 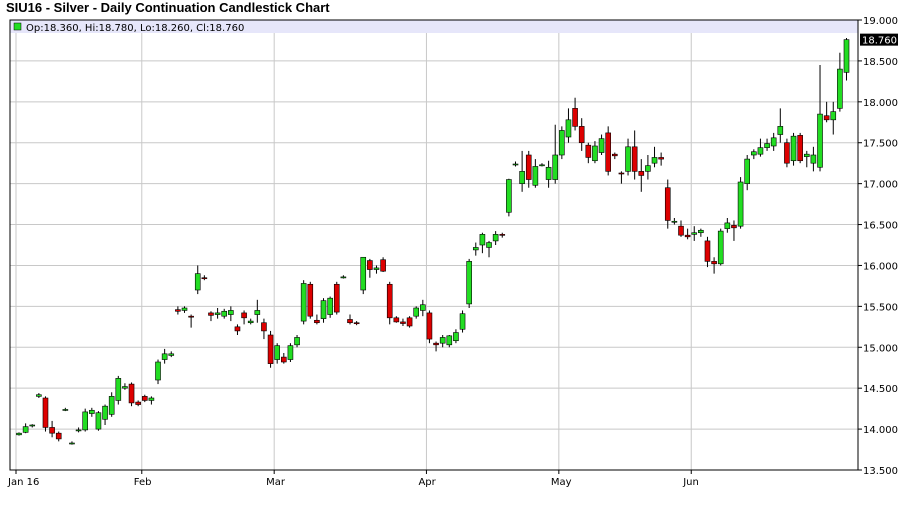 I want to click on x-tick-label: Feb, so click(x=143, y=482).